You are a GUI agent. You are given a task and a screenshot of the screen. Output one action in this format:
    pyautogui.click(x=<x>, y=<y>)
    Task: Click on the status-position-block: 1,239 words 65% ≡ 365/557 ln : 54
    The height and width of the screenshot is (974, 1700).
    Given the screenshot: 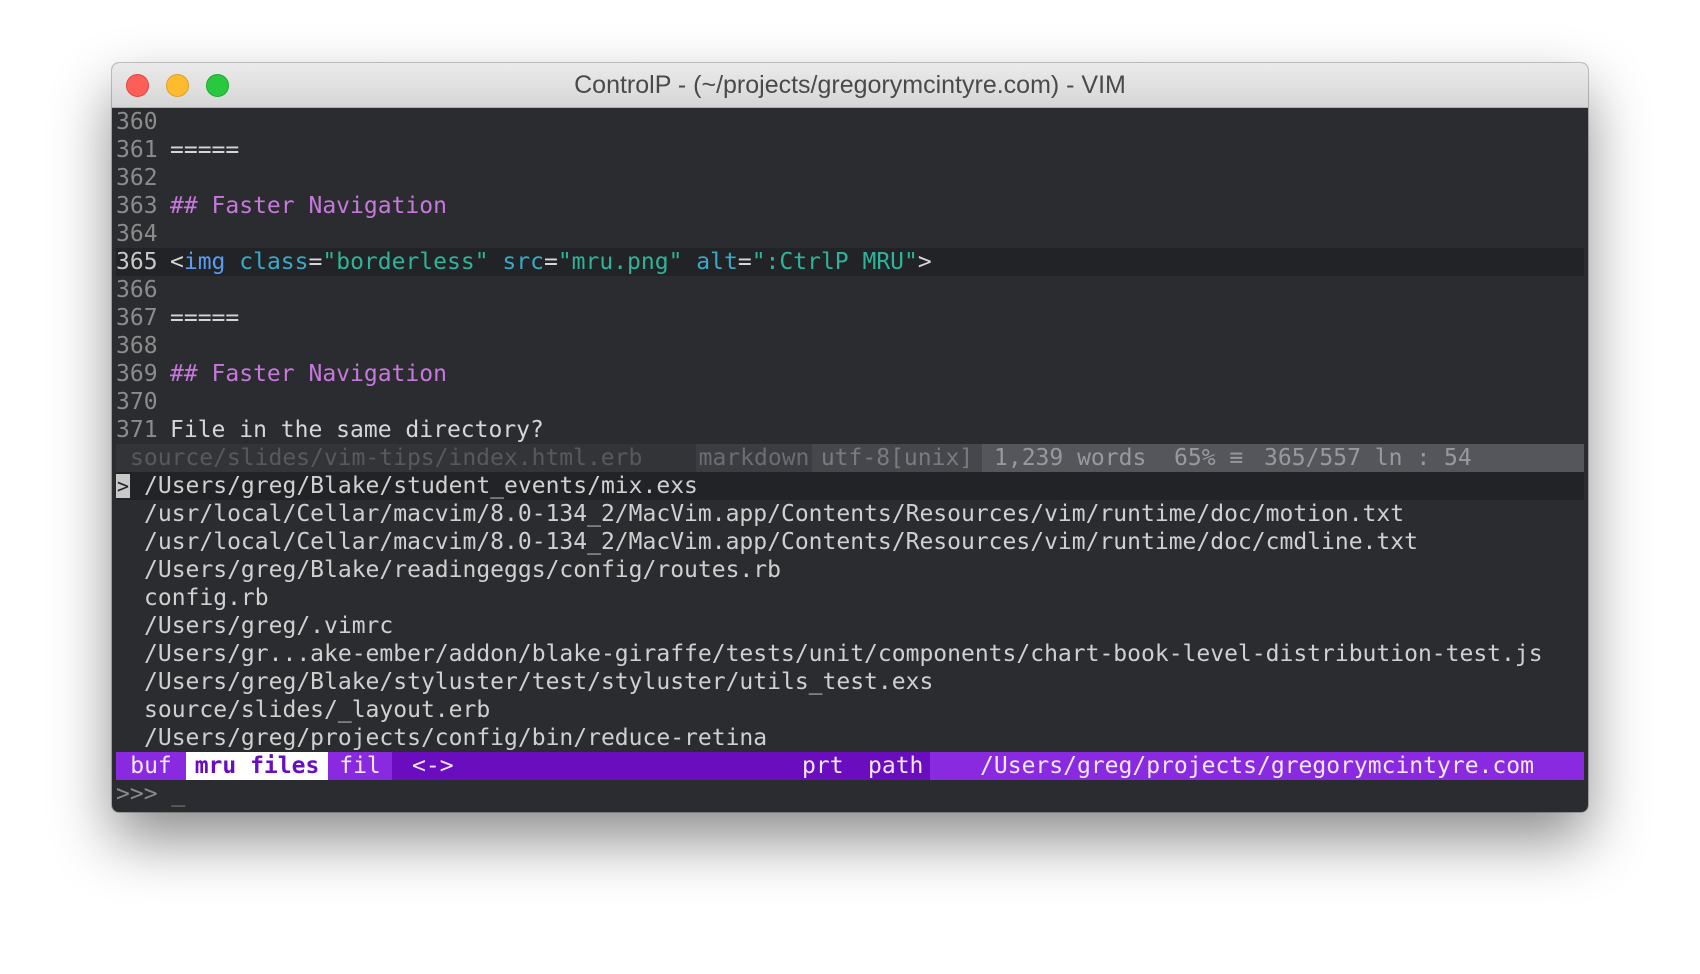 What is the action you would take?
    pyautogui.click(x=1283, y=458)
    